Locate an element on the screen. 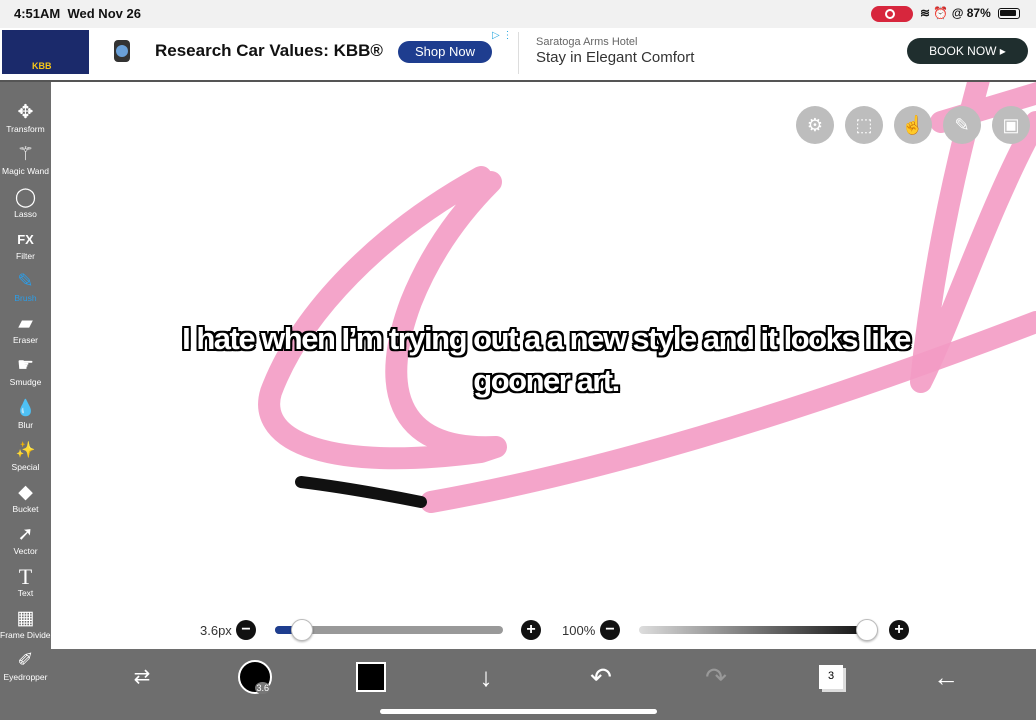  status-bar: 4:51AM Wed Nov 26 ≋ ⏰ @ 87% is located at coordinates (518, 14).